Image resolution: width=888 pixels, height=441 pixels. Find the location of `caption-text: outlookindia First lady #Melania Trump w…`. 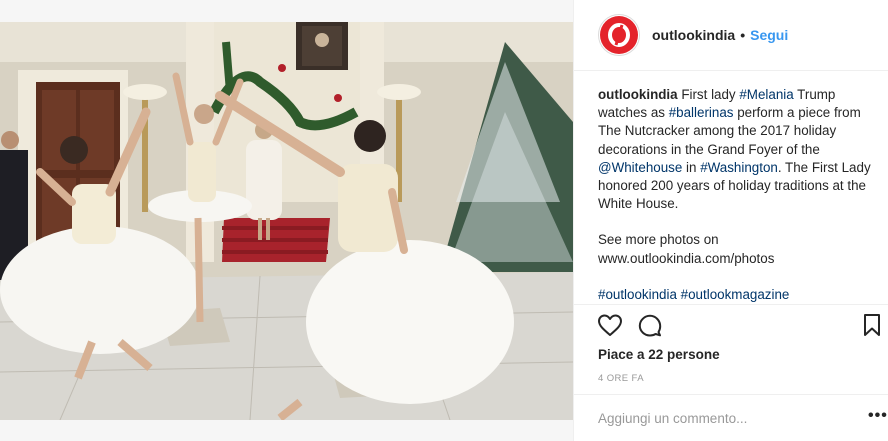

caption-text: outlookindia First lady #Melania Trump w… is located at coordinates (739, 149).